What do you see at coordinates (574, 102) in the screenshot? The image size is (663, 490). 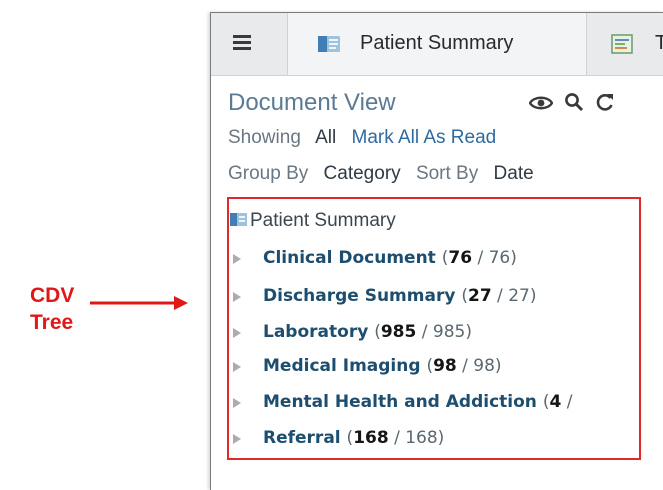 I see `search-icon` at bounding box center [574, 102].